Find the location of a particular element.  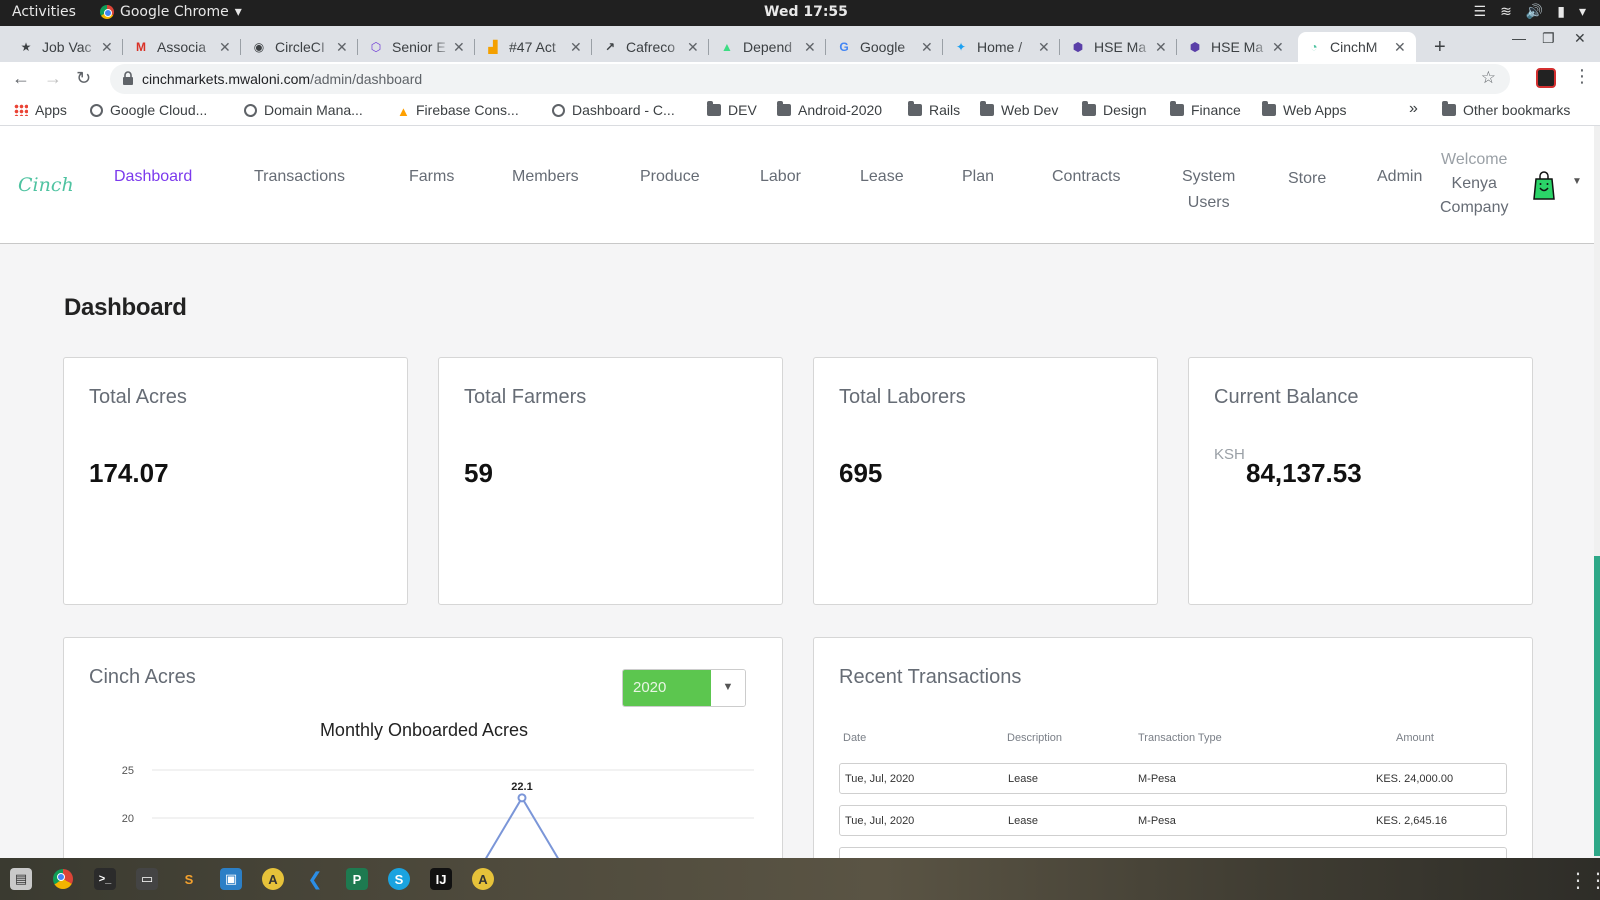

extension-icon is located at coordinates (1546, 78).